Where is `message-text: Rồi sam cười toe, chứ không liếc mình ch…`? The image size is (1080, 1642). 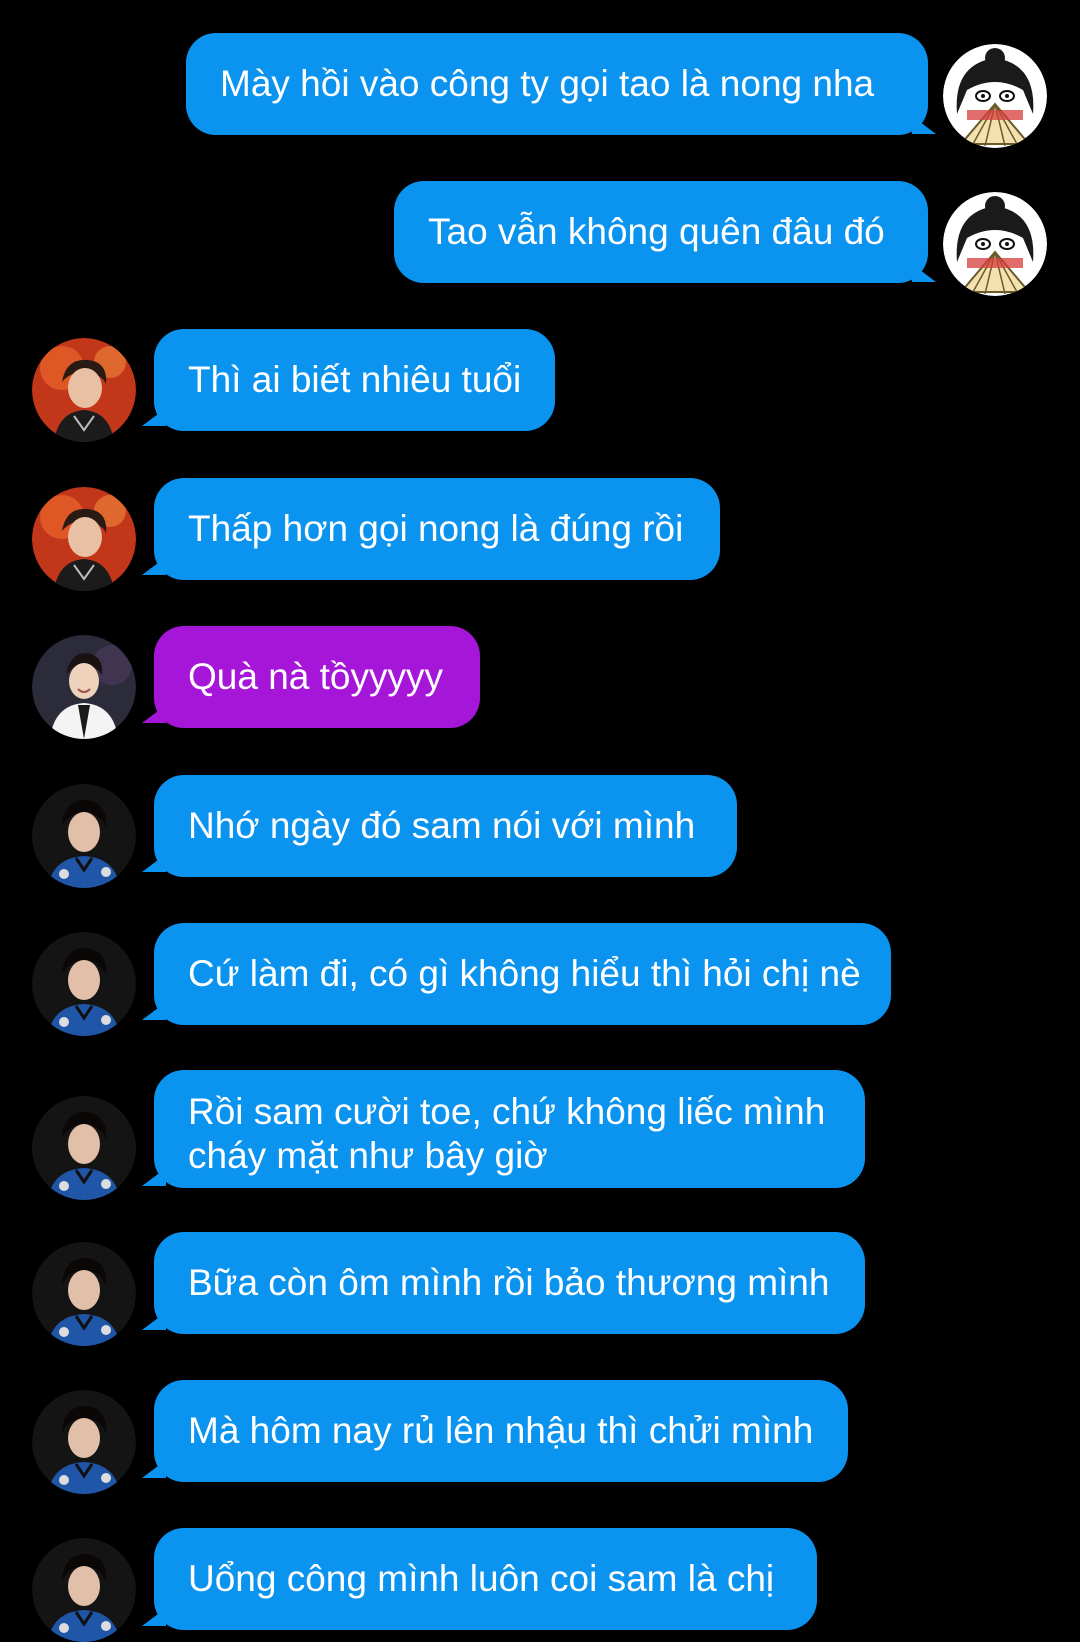 message-text: Rồi sam cười toe, chứ không liếc mình ch… is located at coordinates (507, 1133).